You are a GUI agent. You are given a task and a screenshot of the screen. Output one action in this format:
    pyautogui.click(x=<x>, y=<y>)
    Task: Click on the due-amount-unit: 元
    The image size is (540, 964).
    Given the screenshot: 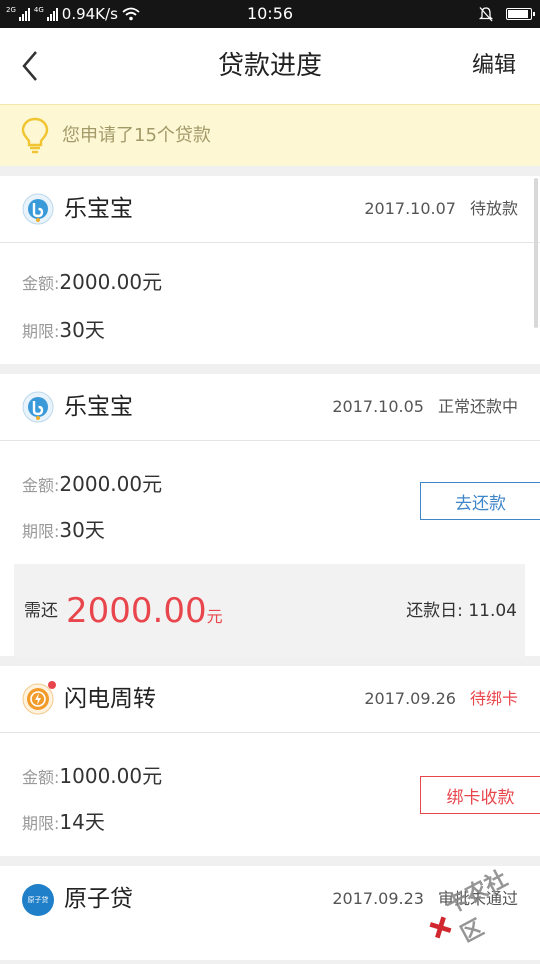 What is the action you would take?
    pyautogui.click(x=214, y=616)
    